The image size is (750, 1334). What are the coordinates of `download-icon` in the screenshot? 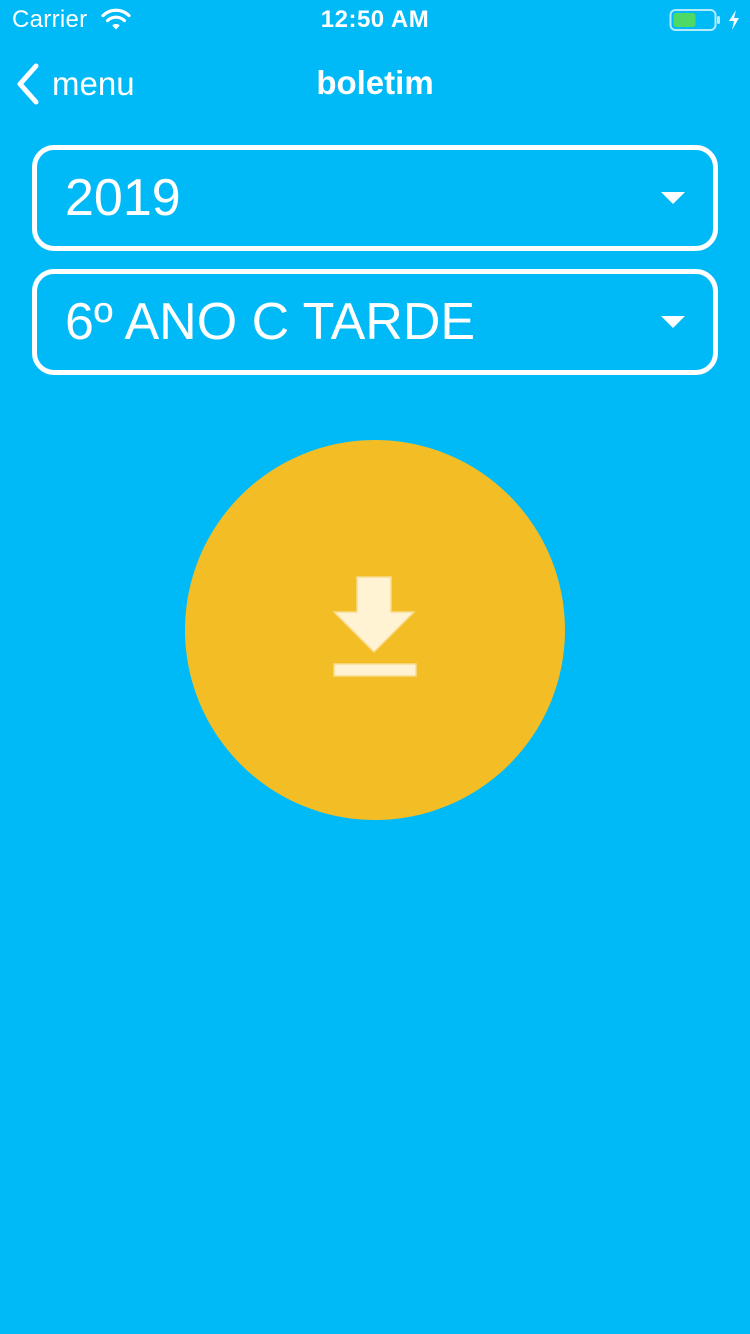 It's located at (375, 626).